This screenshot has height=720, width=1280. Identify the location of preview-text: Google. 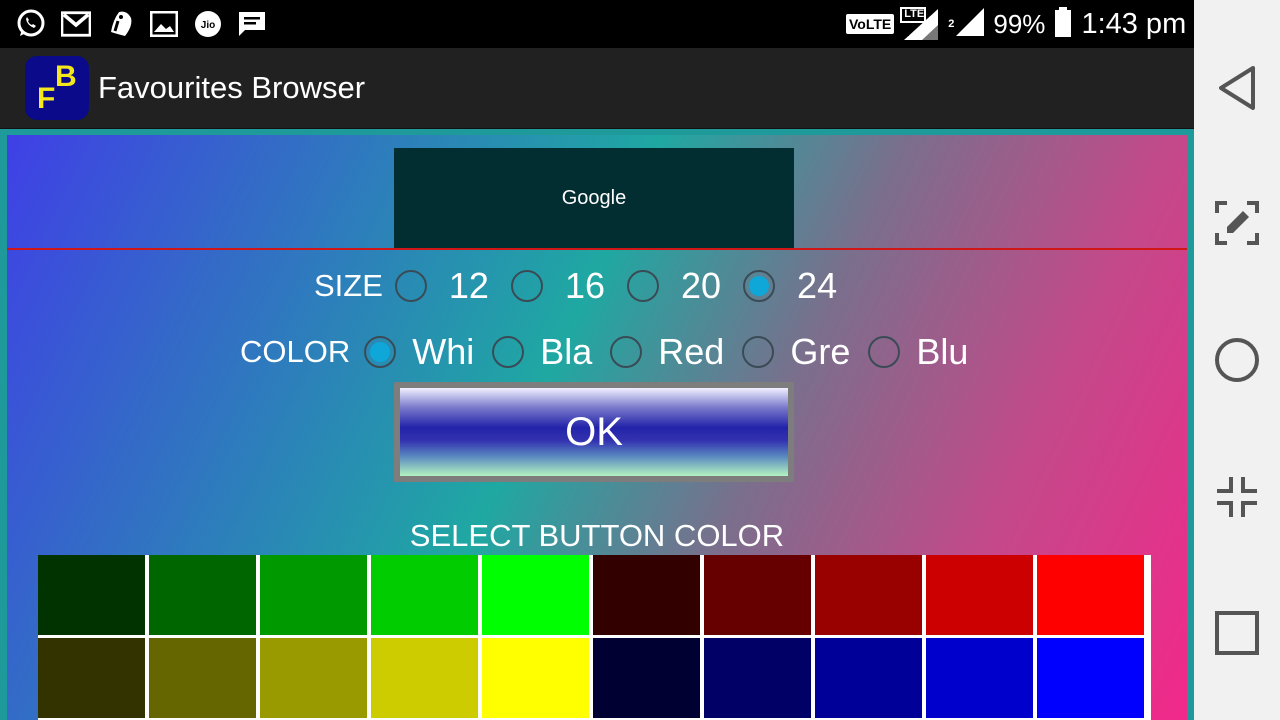
(594, 197).